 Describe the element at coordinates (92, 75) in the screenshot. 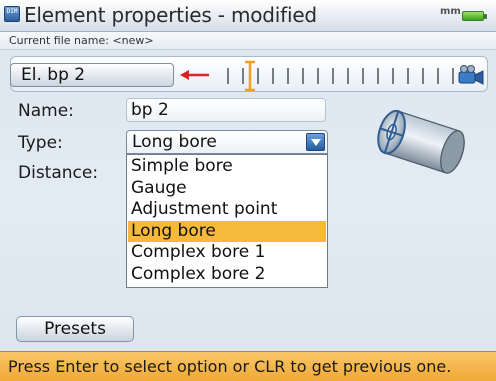

I see `element-label: El. bp 2` at that location.